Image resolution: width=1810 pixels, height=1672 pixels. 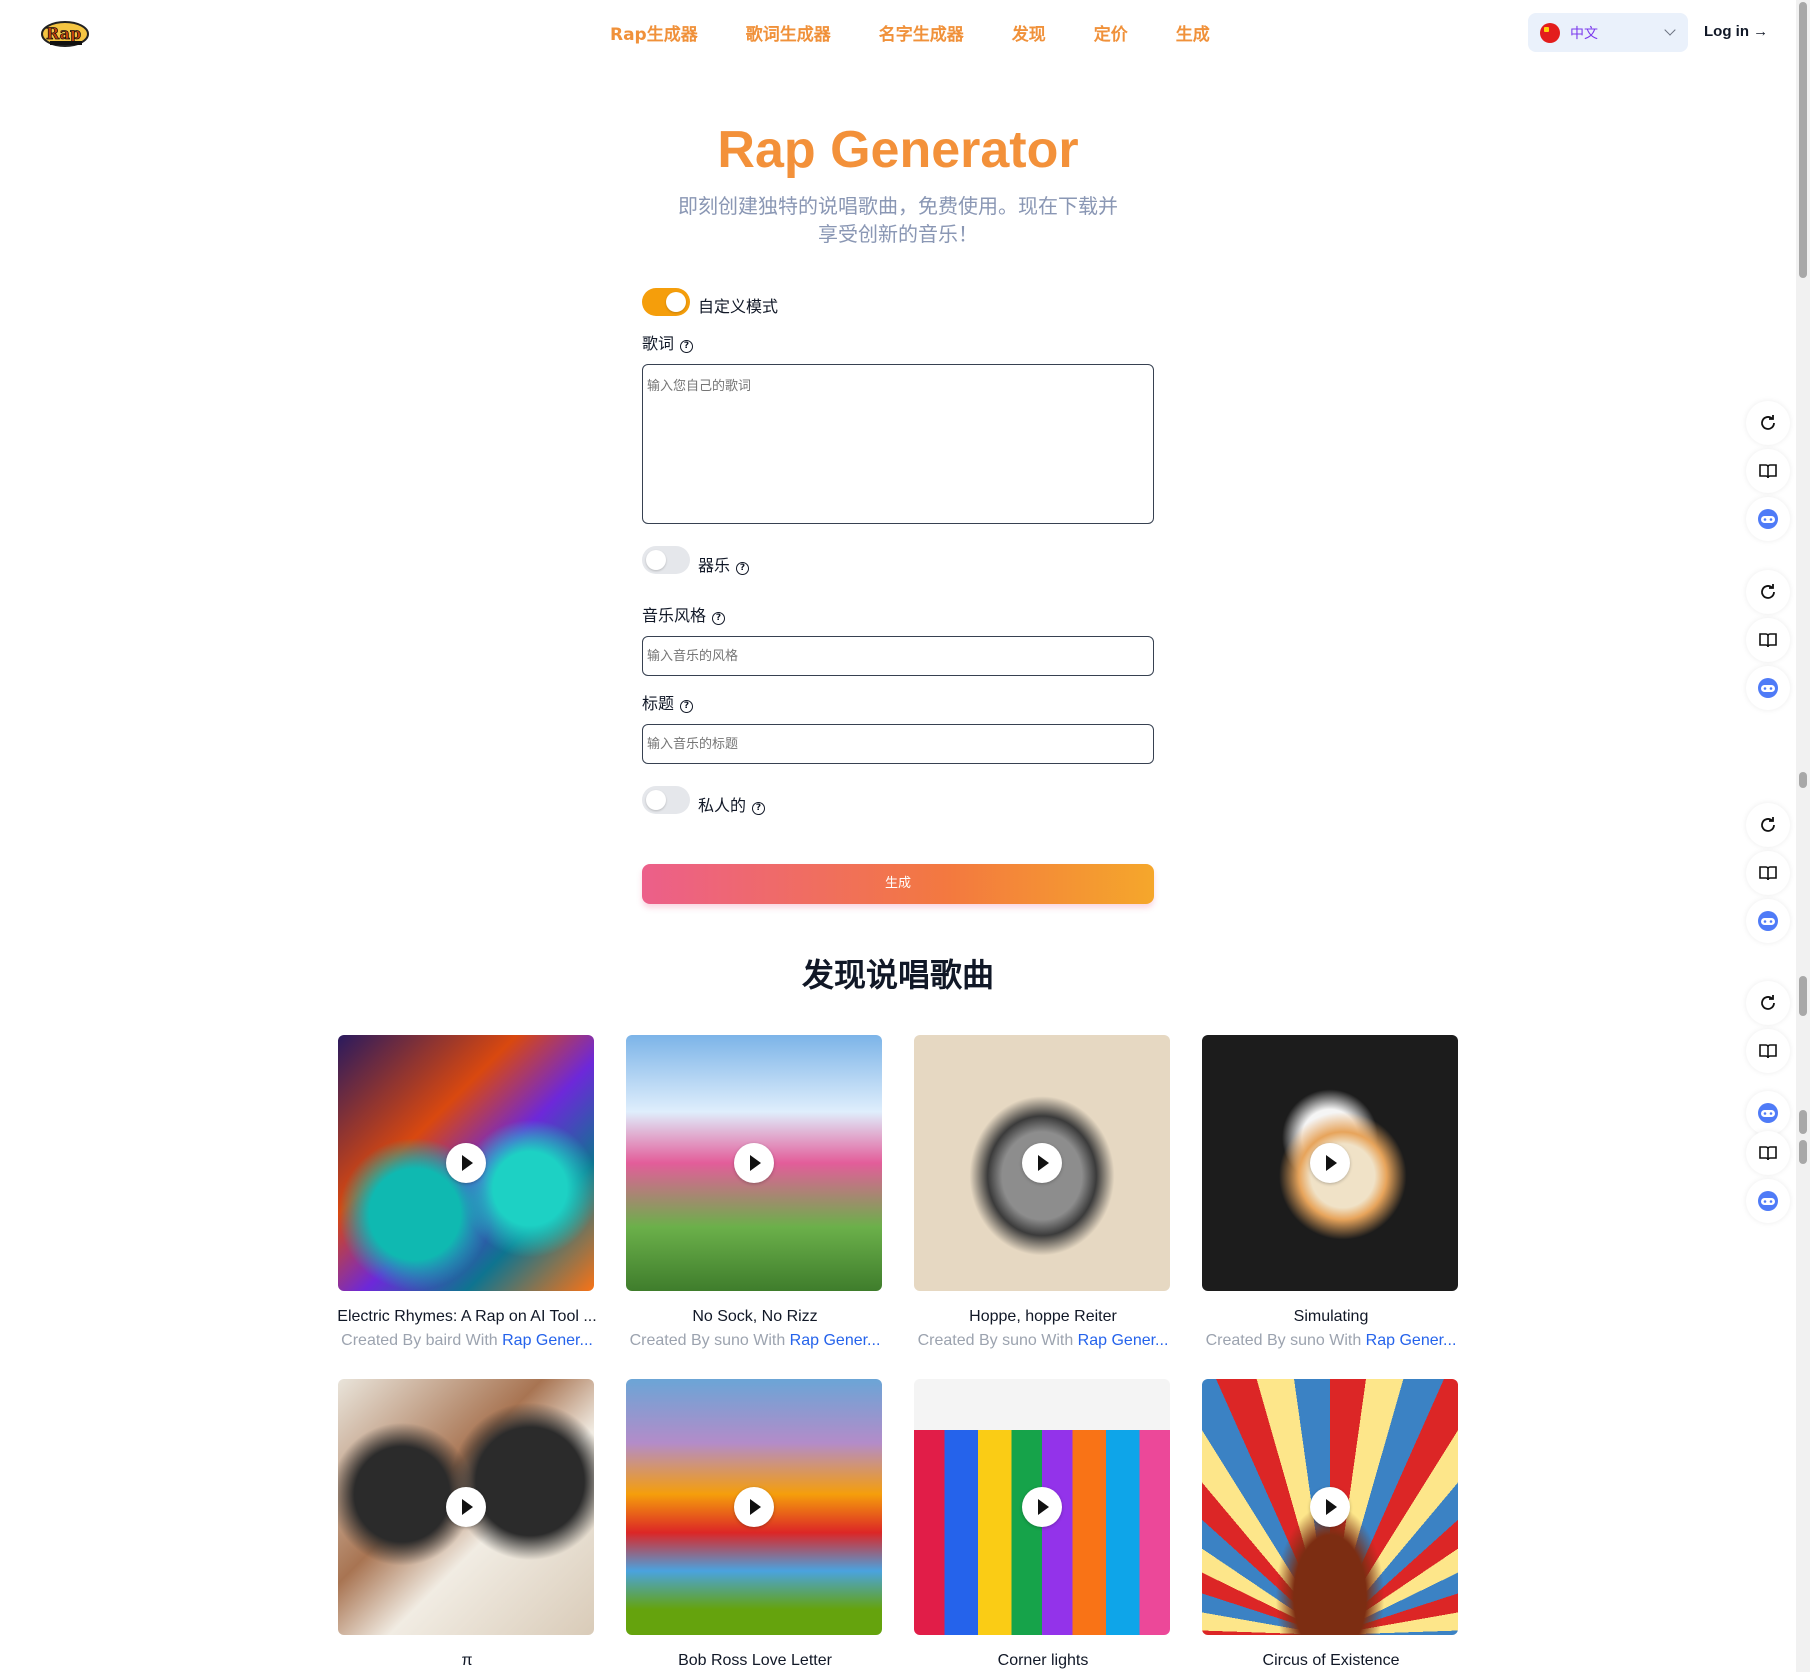 I want to click on svg-text: Rap, so click(x=63, y=33).